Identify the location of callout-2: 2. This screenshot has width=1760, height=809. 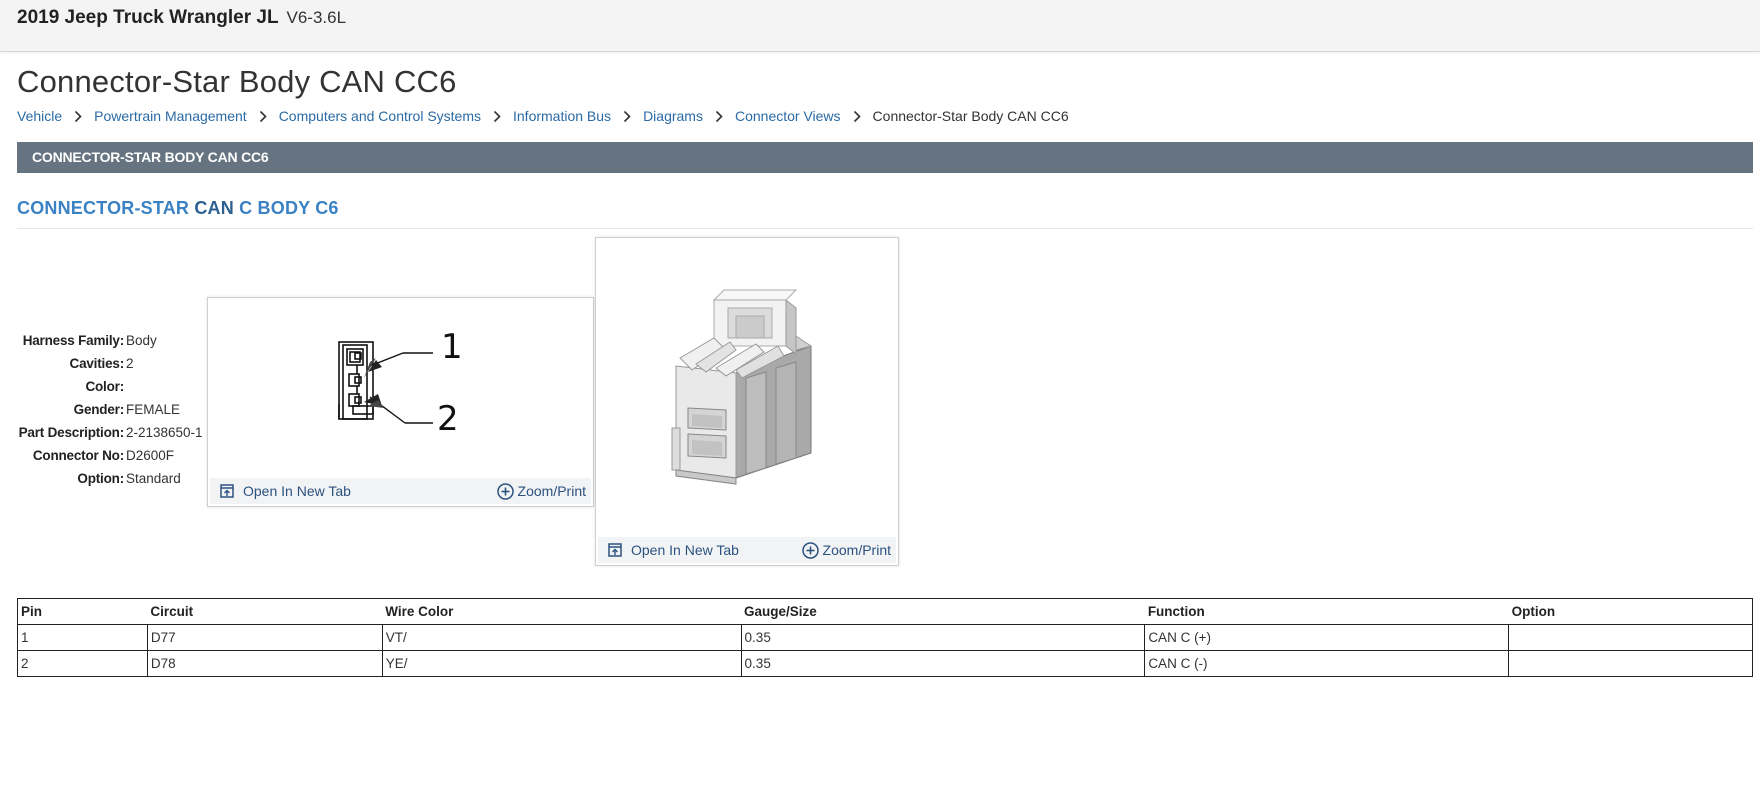
(448, 419).